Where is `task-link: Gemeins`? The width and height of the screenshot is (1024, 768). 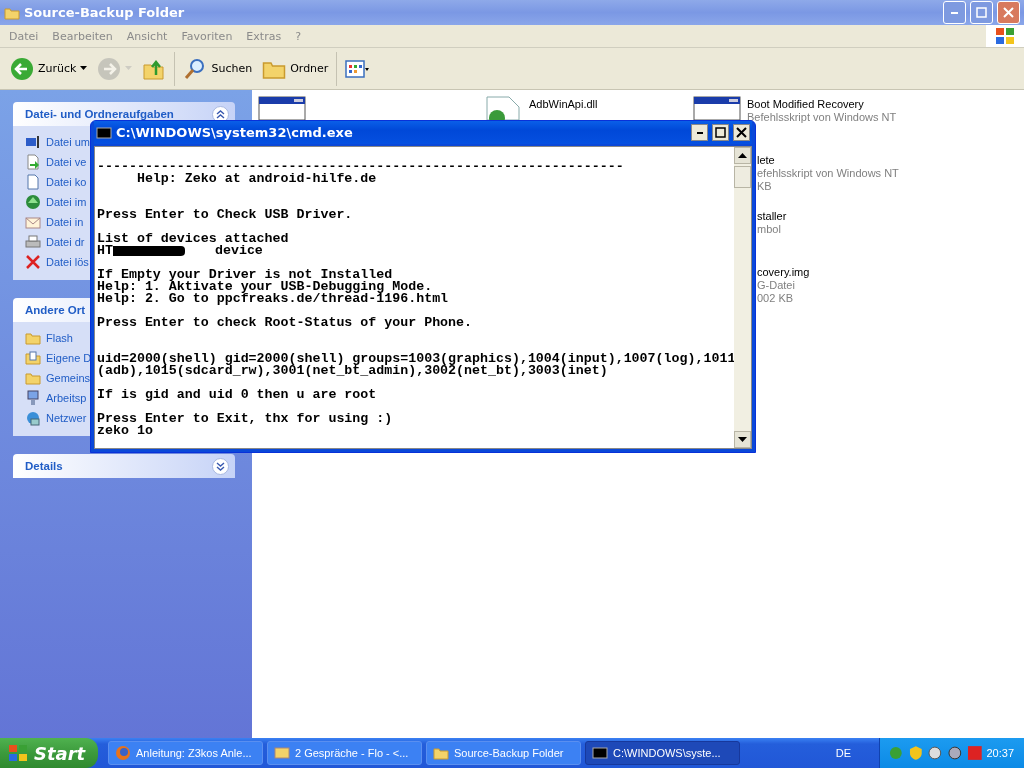 task-link: Gemeins is located at coordinates (68, 378).